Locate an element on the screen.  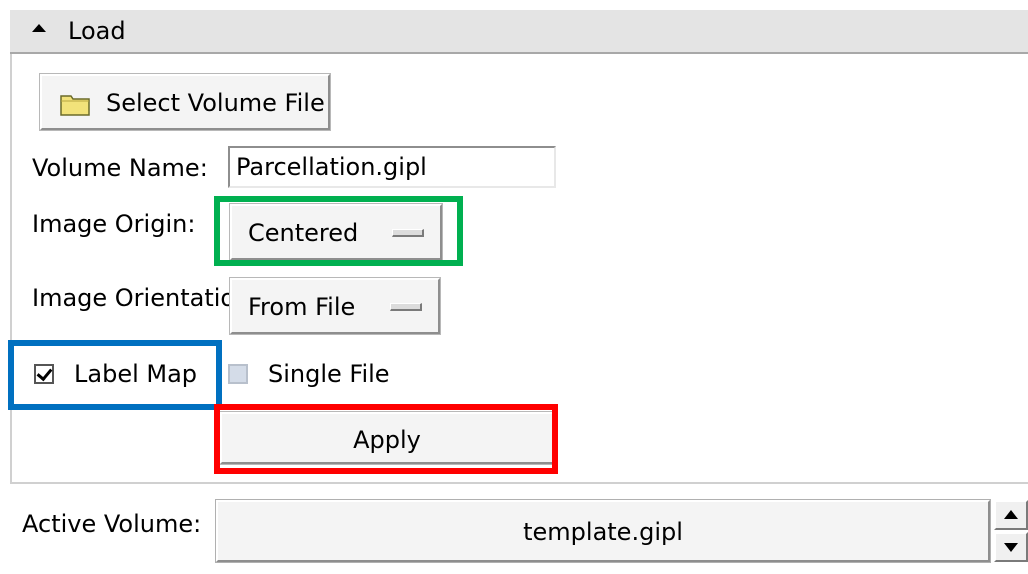
active-volume-spinner is located at coordinates (1011, 531).